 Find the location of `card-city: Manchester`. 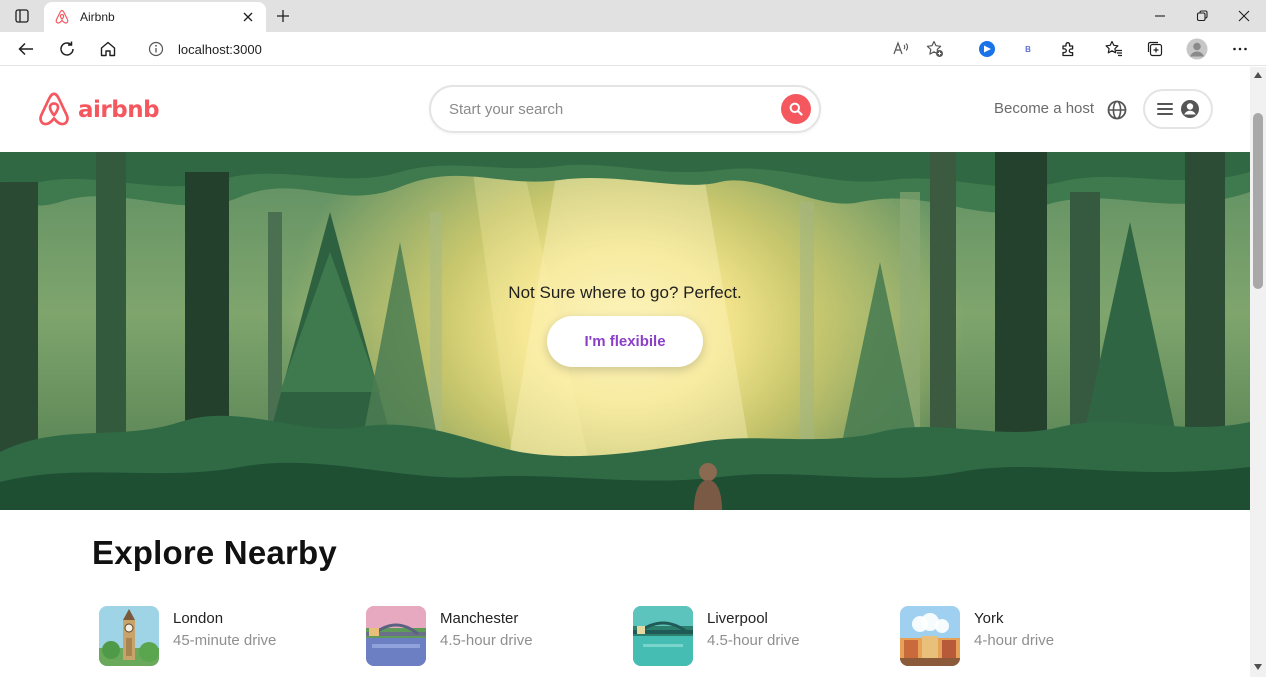

card-city: Manchester is located at coordinates (479, 618).